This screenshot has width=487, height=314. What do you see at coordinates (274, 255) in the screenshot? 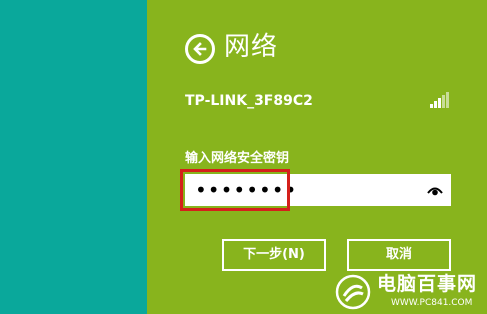
I see `next-button: 下一步(N)` at bounding box center [274, 255].